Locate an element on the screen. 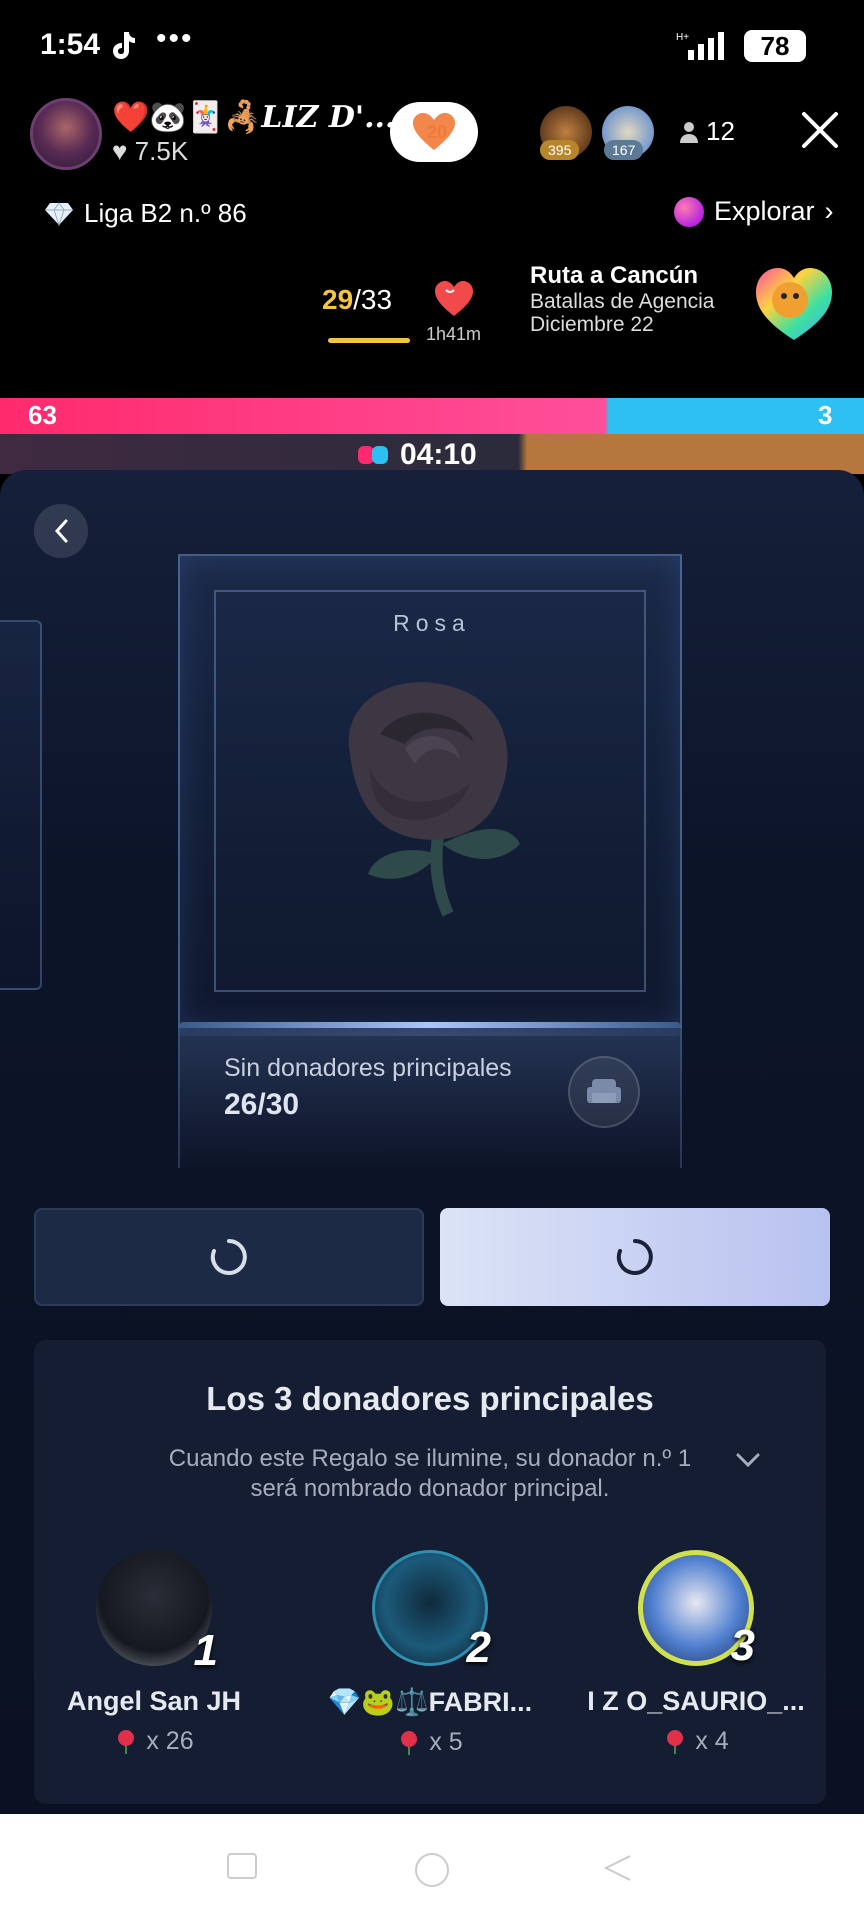 The width and height of the screenshot is (864, 1920). donor-item: 3 I Z O_SAURIO_... x 4 is located at coordinates (696, 1653).